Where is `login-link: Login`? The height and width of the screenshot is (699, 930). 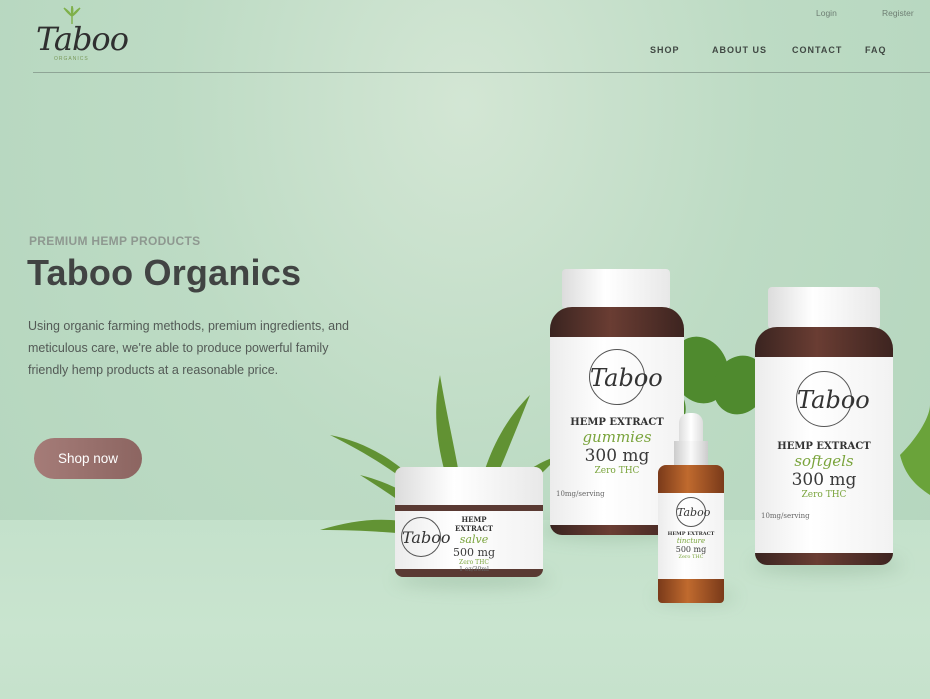 login-link: Login is located at coordinates (826, 13).